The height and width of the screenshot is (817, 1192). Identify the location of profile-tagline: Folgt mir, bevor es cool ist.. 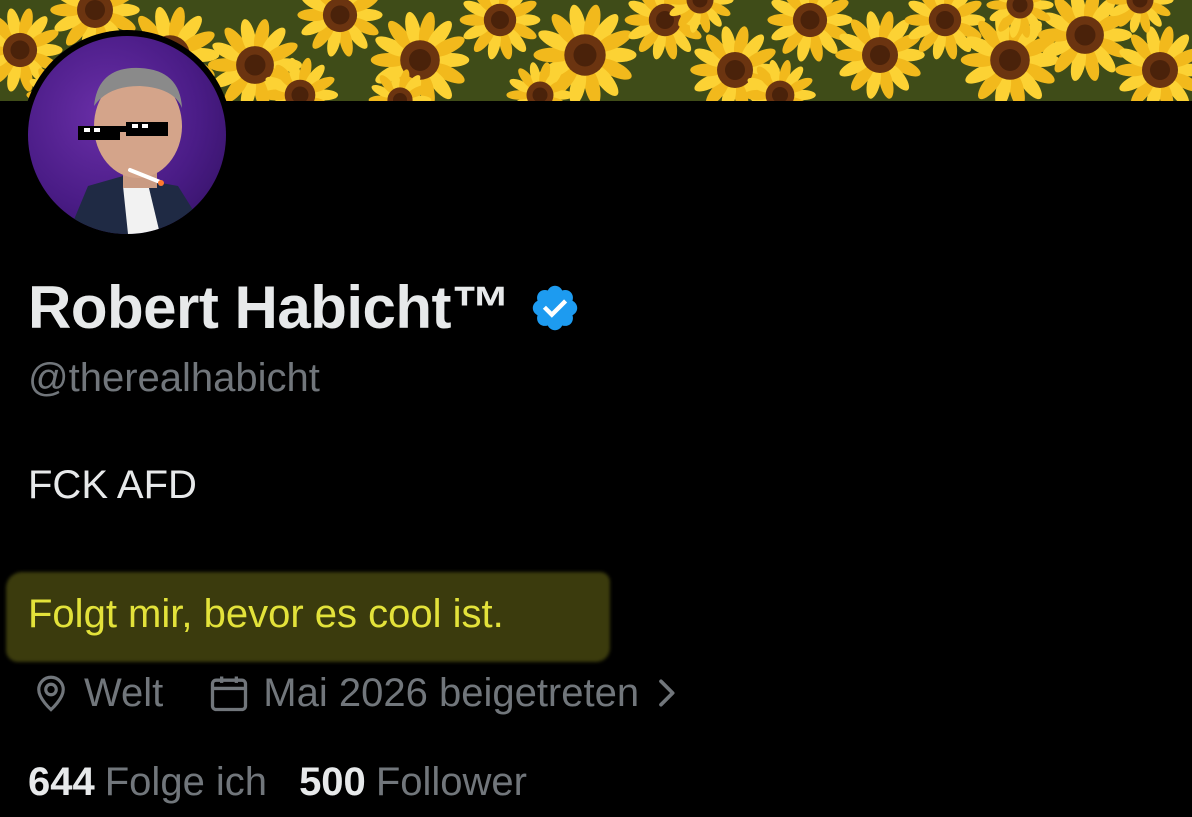
(266, 614).